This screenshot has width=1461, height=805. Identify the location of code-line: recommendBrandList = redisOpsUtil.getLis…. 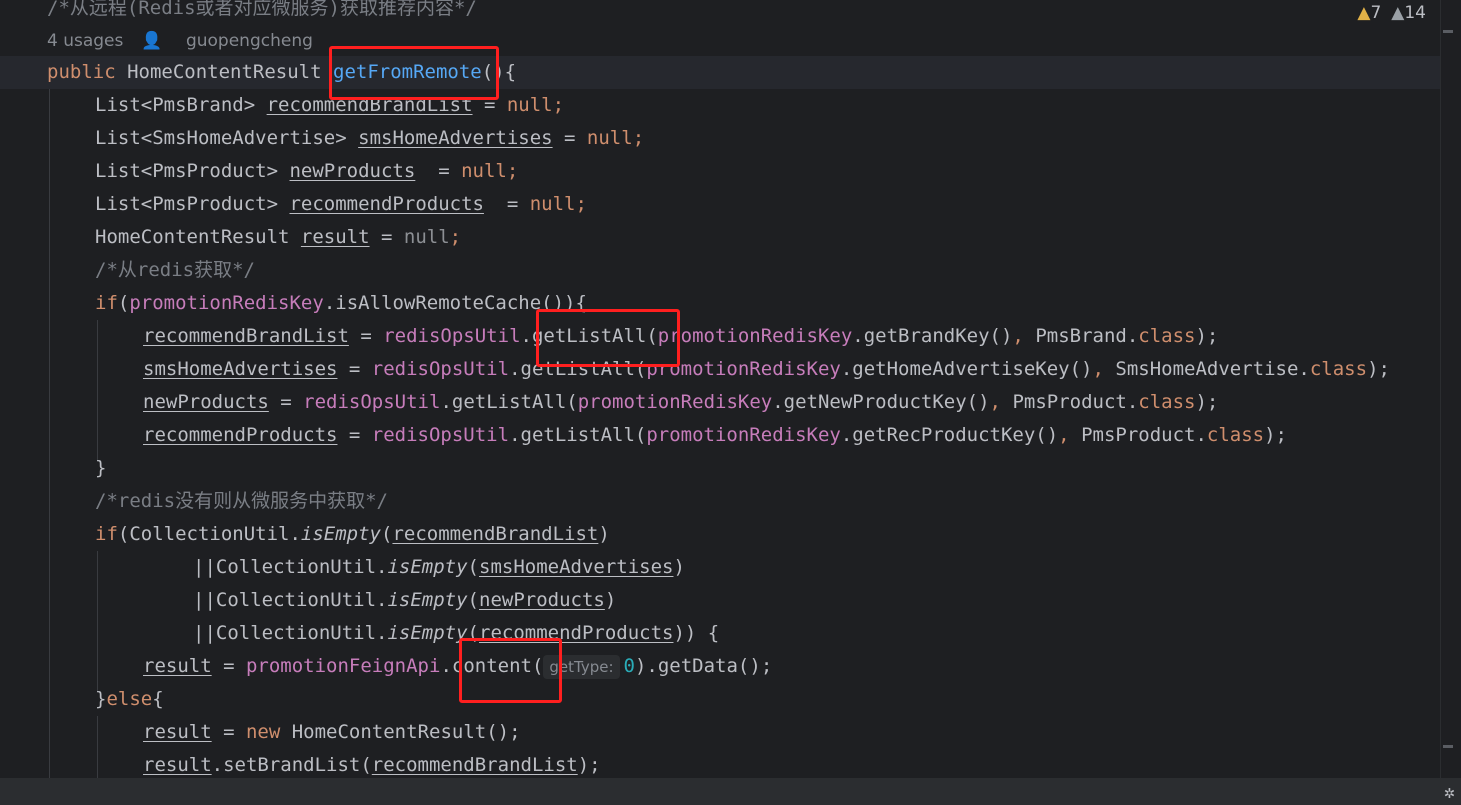
(681, 336).